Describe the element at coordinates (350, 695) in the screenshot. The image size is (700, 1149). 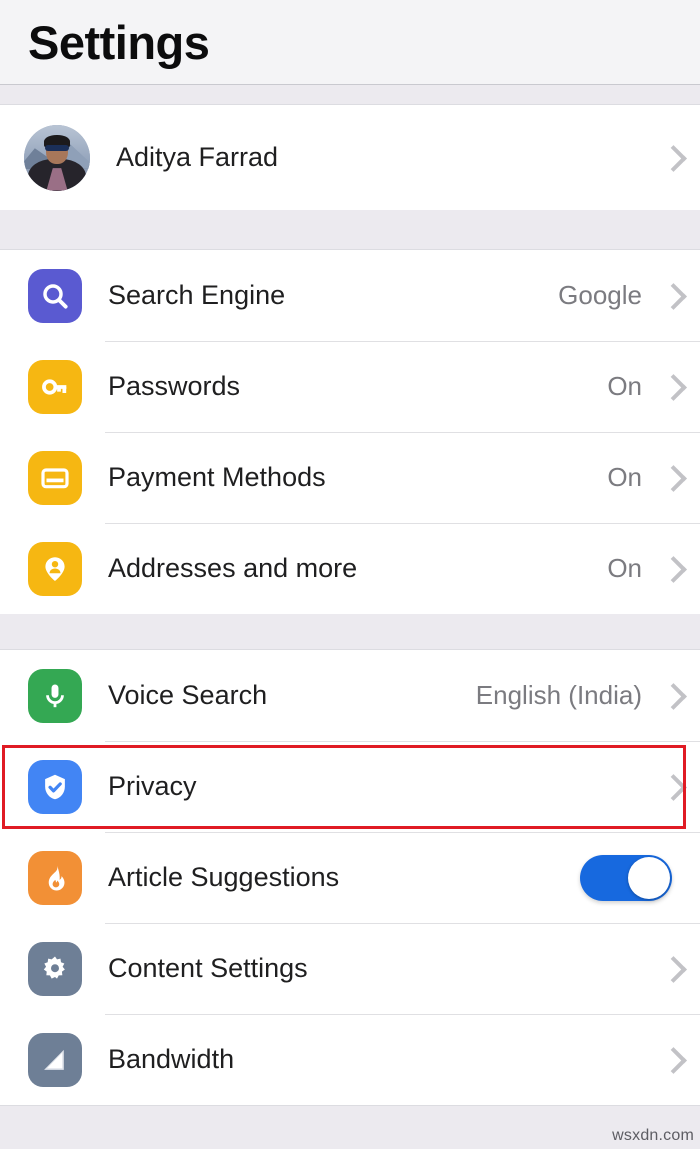
I see `setting-row-voice-search: Voice Search English (India)` at that location.